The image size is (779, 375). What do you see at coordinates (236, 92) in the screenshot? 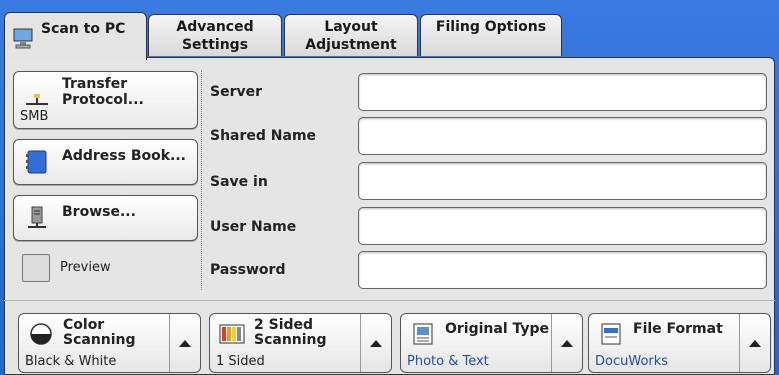
I see `server-label: Server` at bounding box center [236, 92].